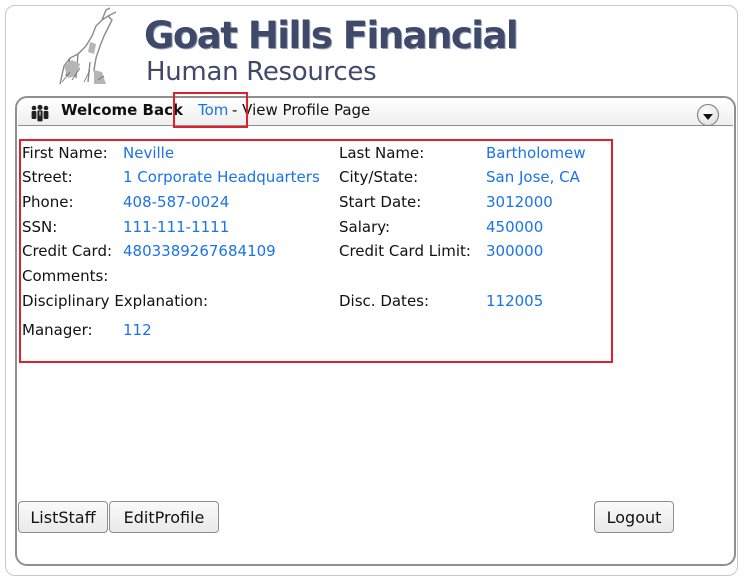 The width and height of the screenshot is (745, 582). What do you see at coordinates (47, 177) in the screenshot?
I see `street-label: Street:` at bounding box center [47, 177].